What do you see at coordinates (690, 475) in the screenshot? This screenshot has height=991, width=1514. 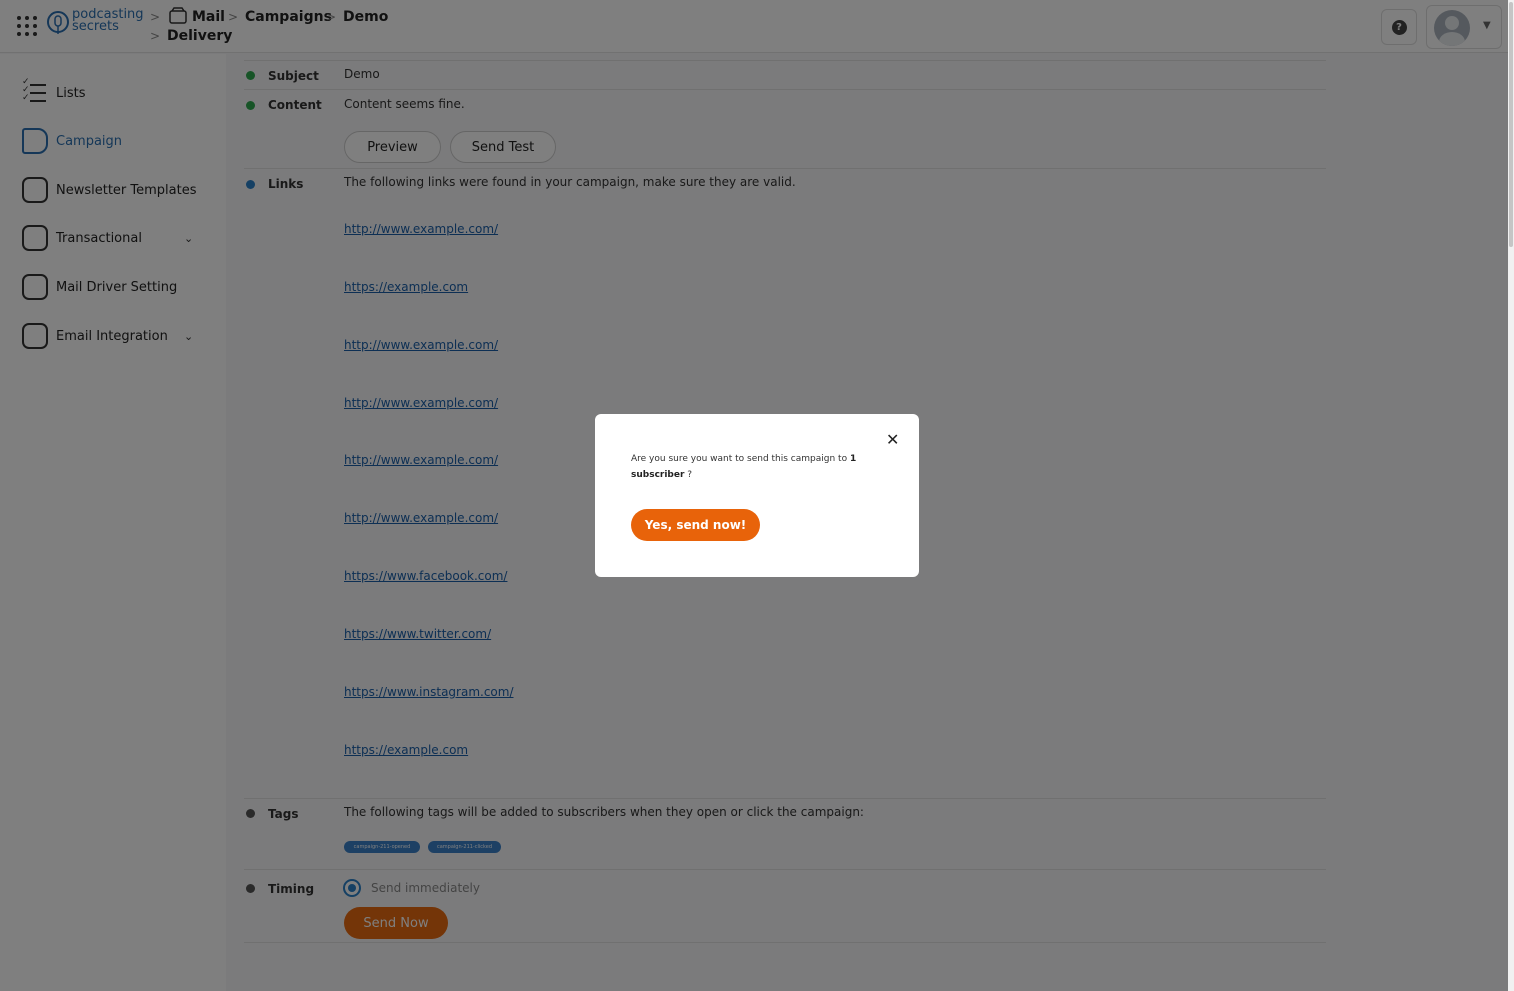 I see `confirm-message-suffix: ?` at bounding box center [690, 475].